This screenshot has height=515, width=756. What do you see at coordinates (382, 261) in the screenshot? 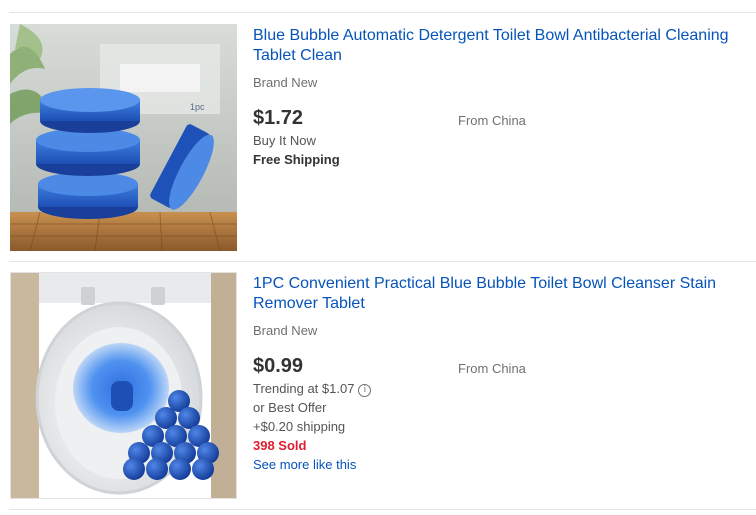
I see `listing-divider` at bounding box center [382, 261].